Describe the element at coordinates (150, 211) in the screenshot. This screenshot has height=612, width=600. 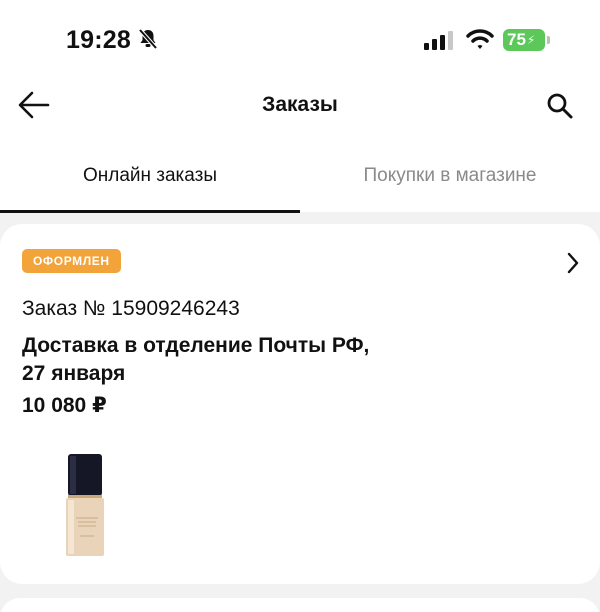
I see `active-tab-indicator` at that location.